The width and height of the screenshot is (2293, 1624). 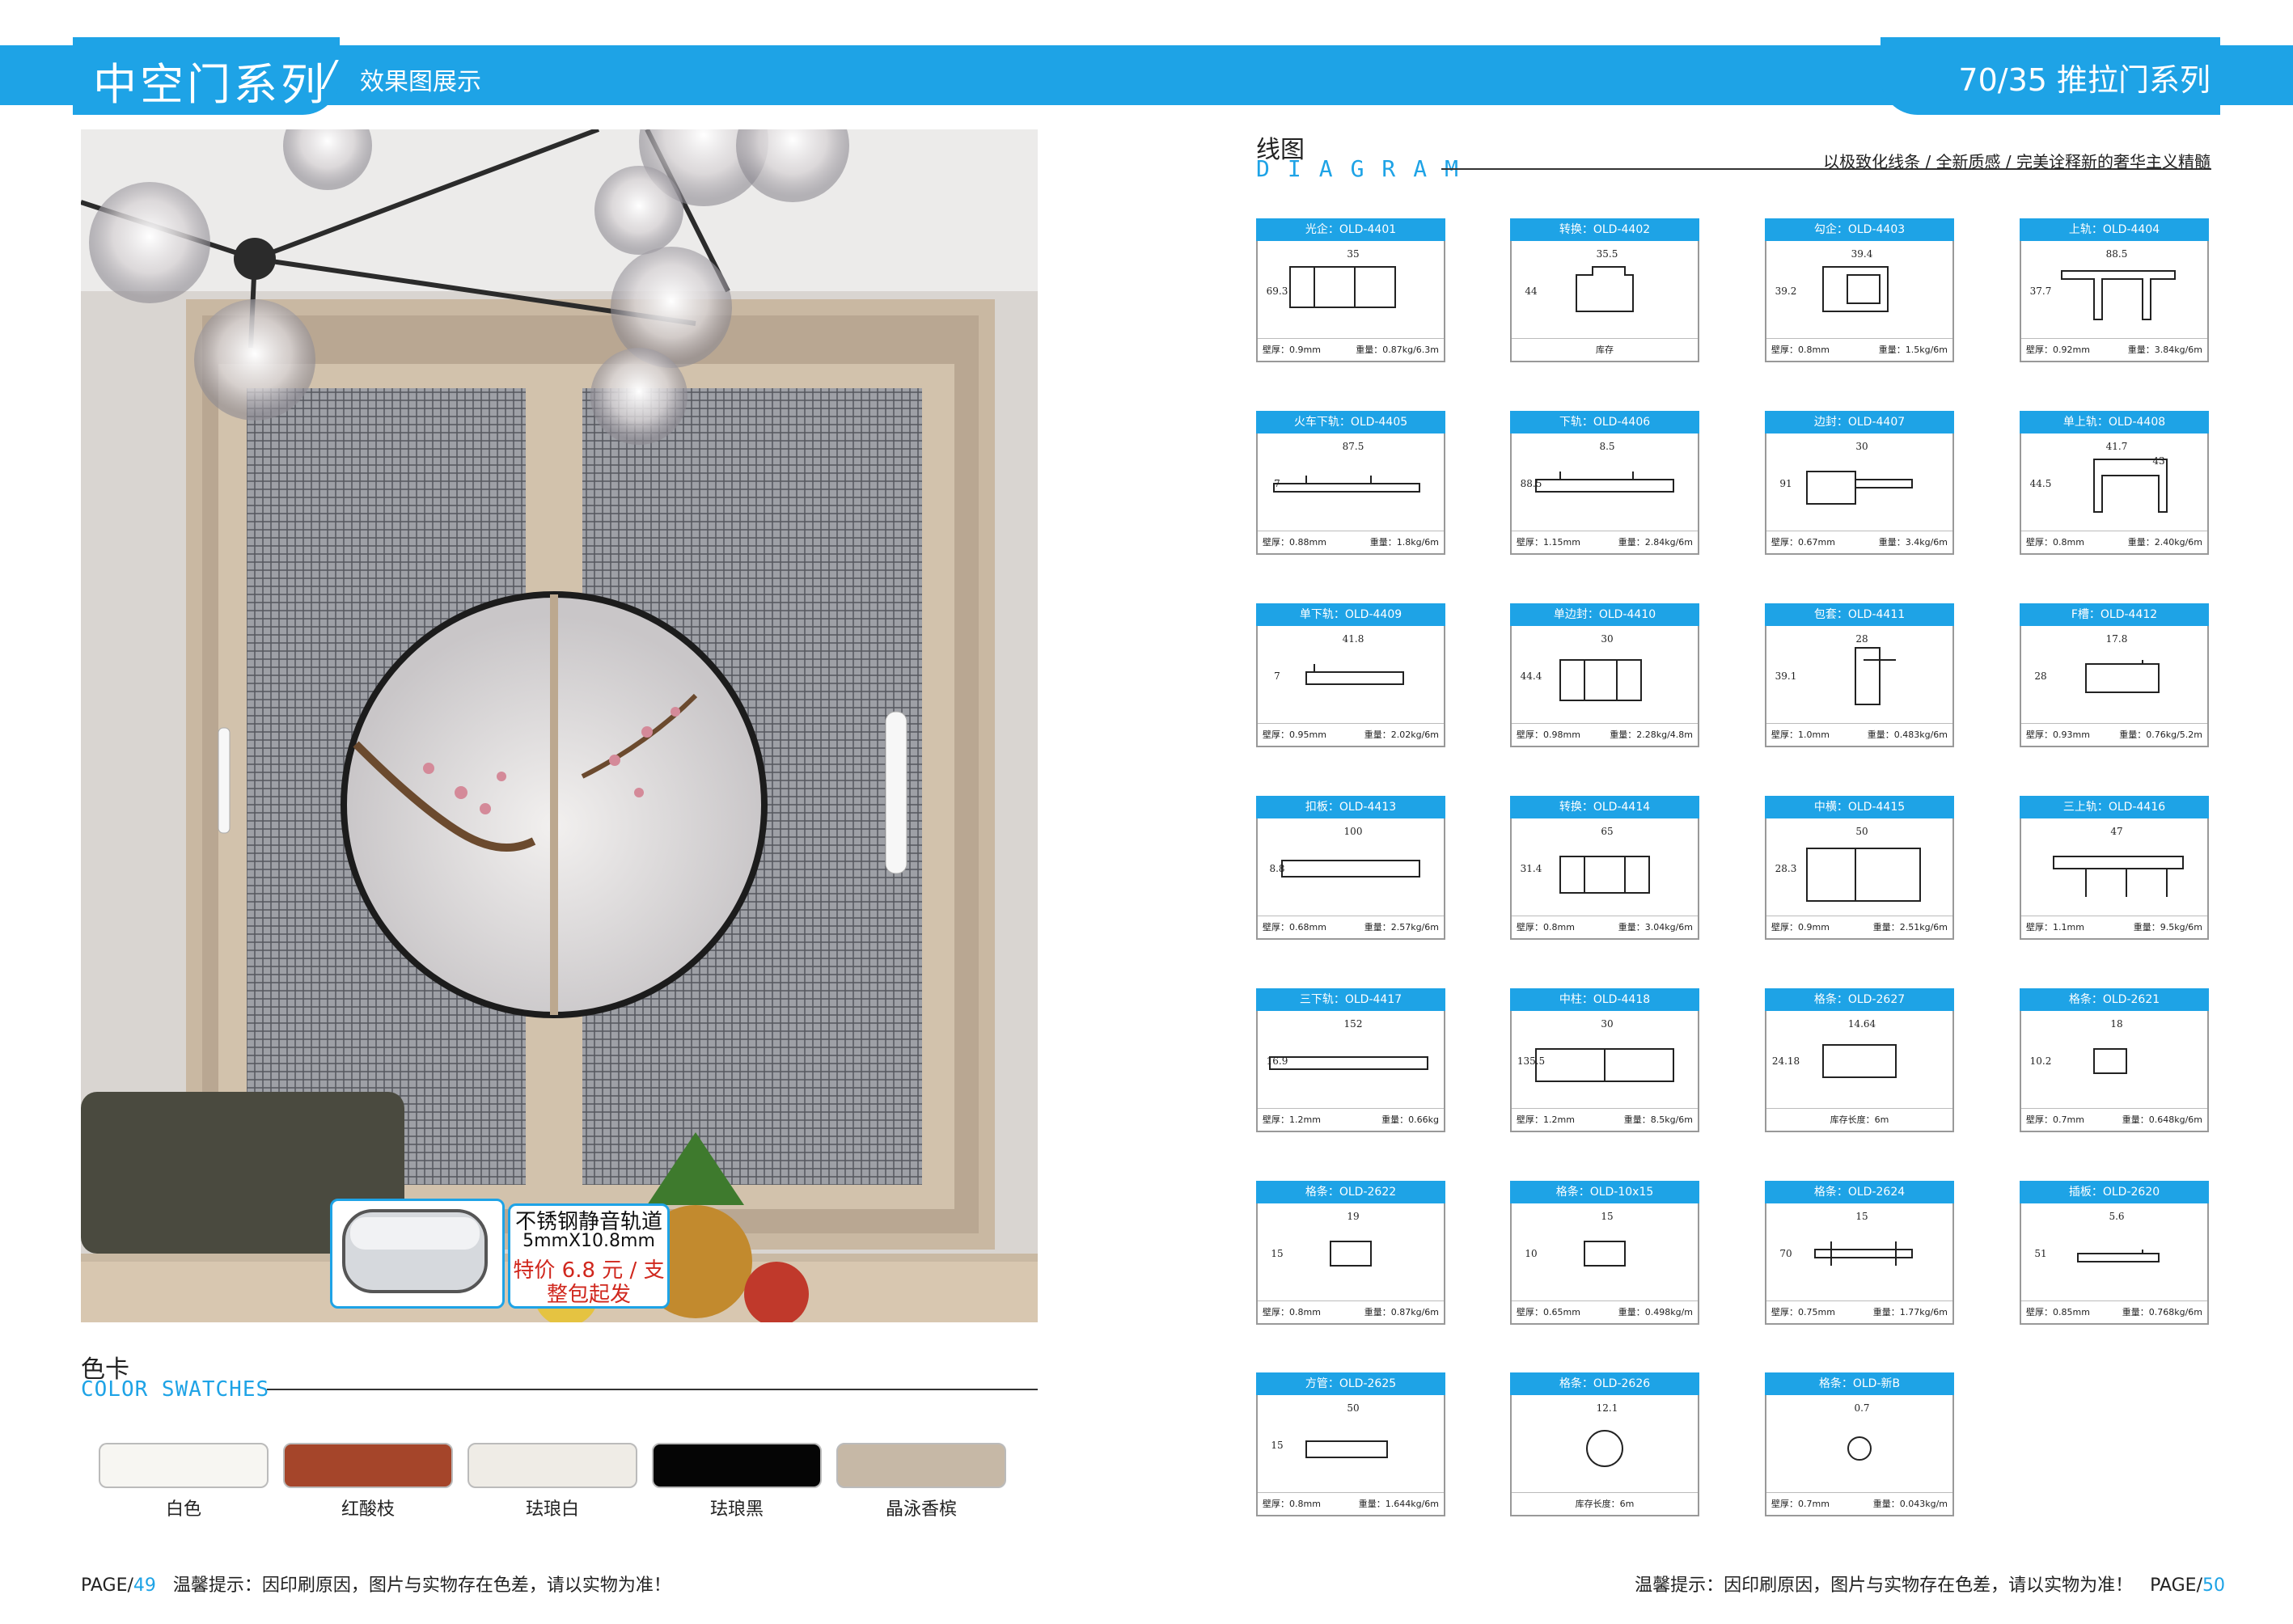 I want to click on profile-dimension: 100, so click(x=1353, y=831).